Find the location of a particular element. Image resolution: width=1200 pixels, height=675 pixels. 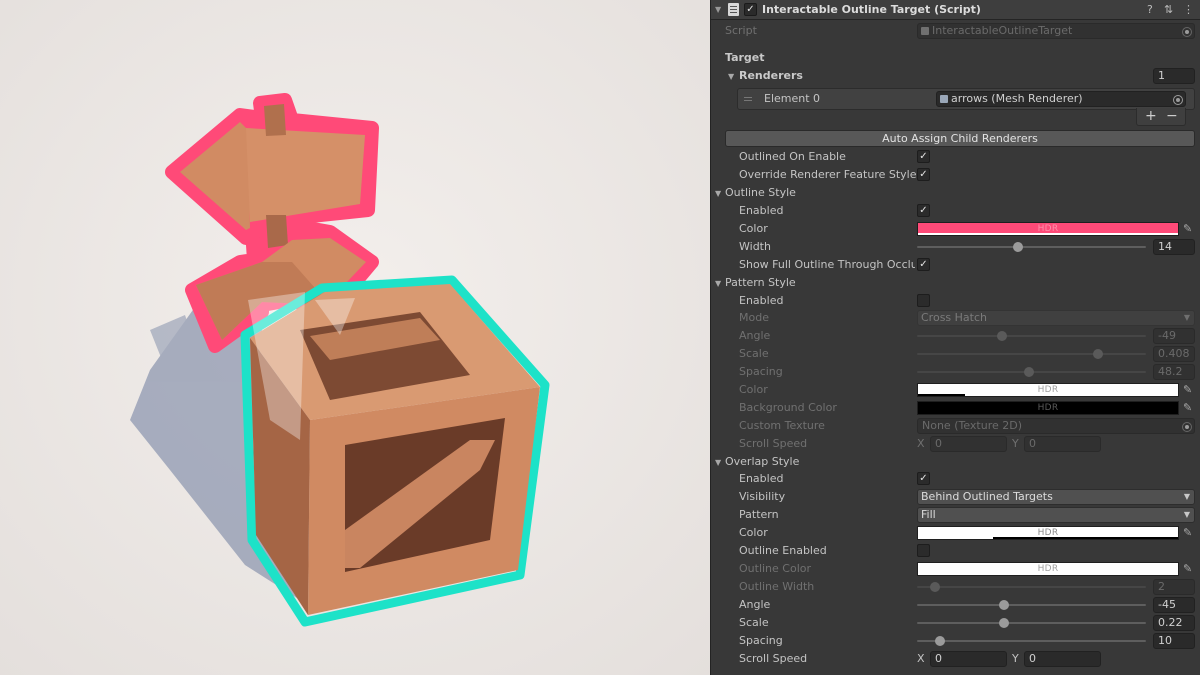

add-element-button: + is located at coordinates (1151, 116).